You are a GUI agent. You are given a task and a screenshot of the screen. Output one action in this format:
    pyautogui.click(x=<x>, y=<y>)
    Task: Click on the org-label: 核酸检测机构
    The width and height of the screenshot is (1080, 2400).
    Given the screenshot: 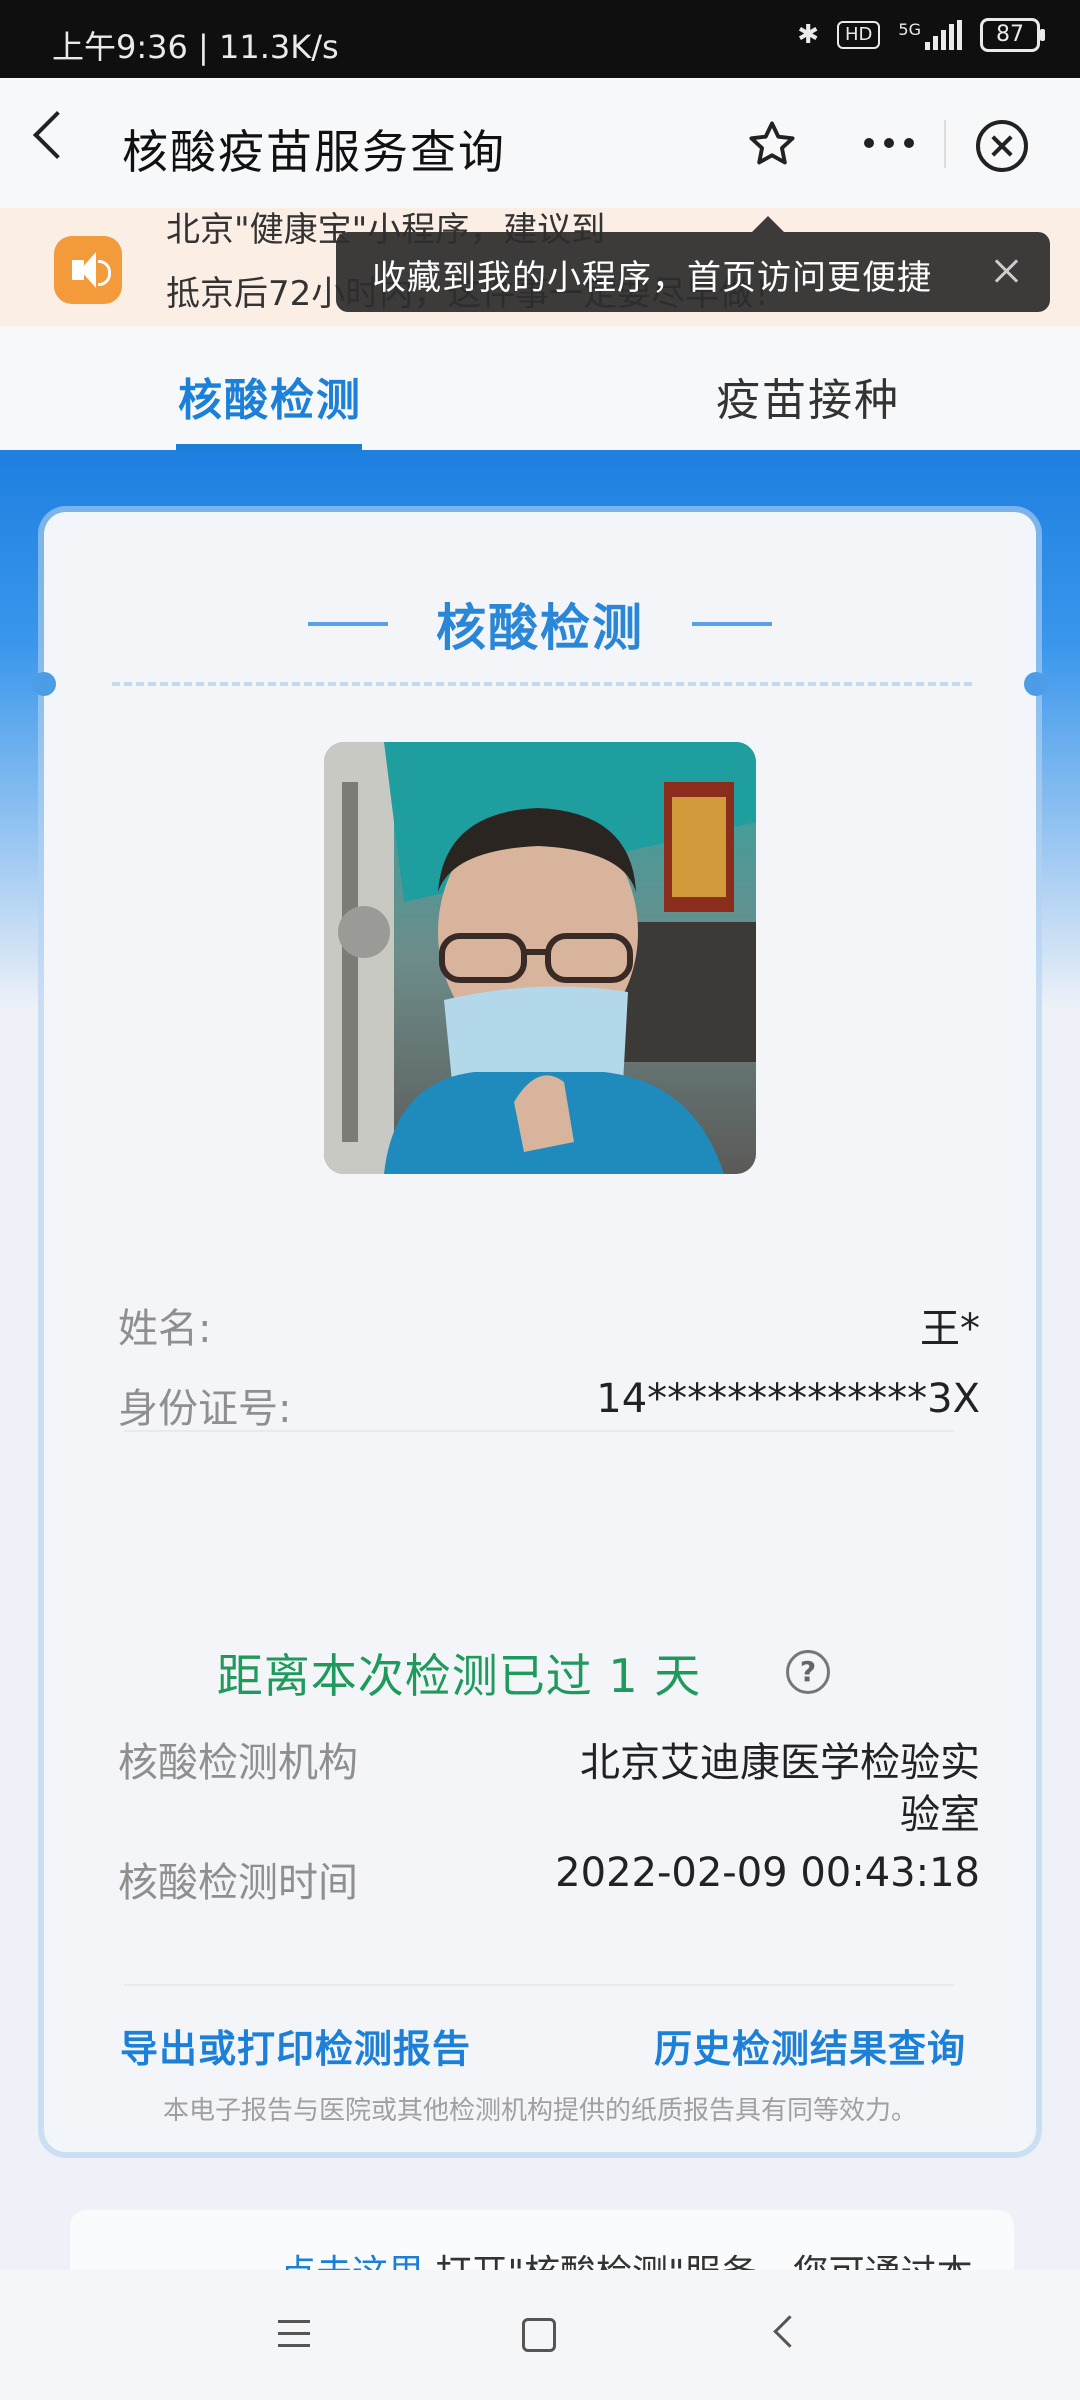 What is the action you would take?
    pyautogui.click(x=238, y=1763)
    